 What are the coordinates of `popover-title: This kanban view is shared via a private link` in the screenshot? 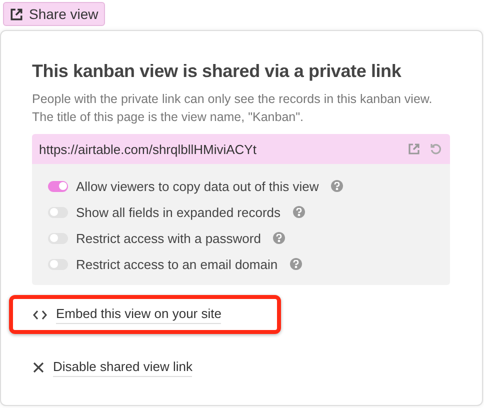 It's located at (217, 71).